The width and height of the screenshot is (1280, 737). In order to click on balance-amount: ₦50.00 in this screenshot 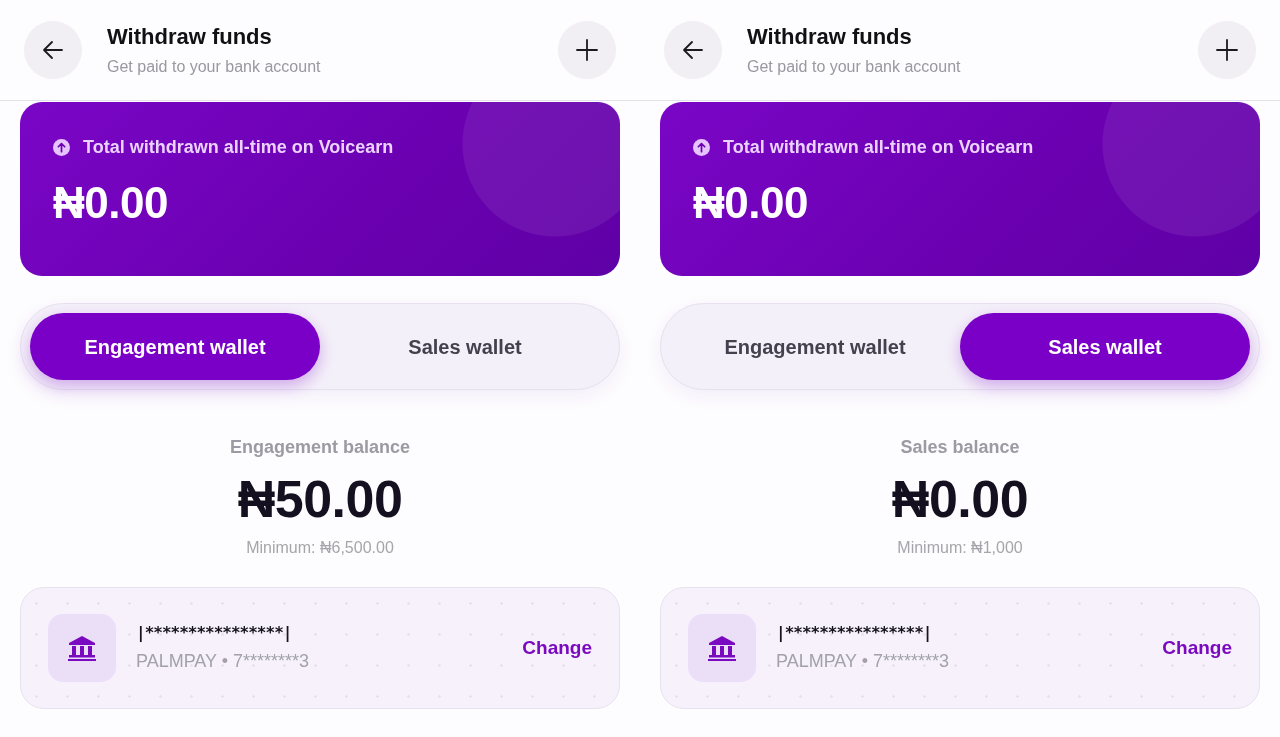, I will do `click(320, 499)`.